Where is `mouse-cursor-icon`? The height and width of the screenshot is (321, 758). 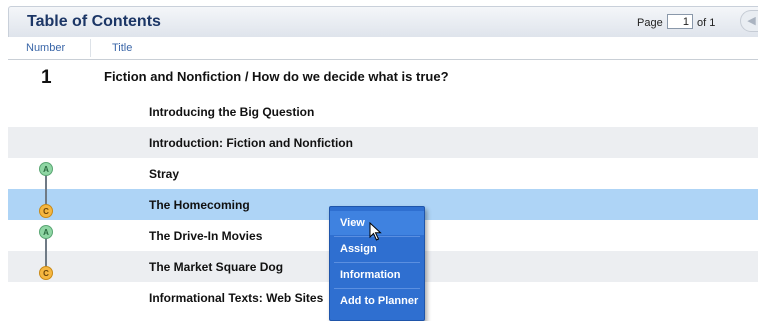 mouse-cursor-icon is located at coordinates (375, 231).